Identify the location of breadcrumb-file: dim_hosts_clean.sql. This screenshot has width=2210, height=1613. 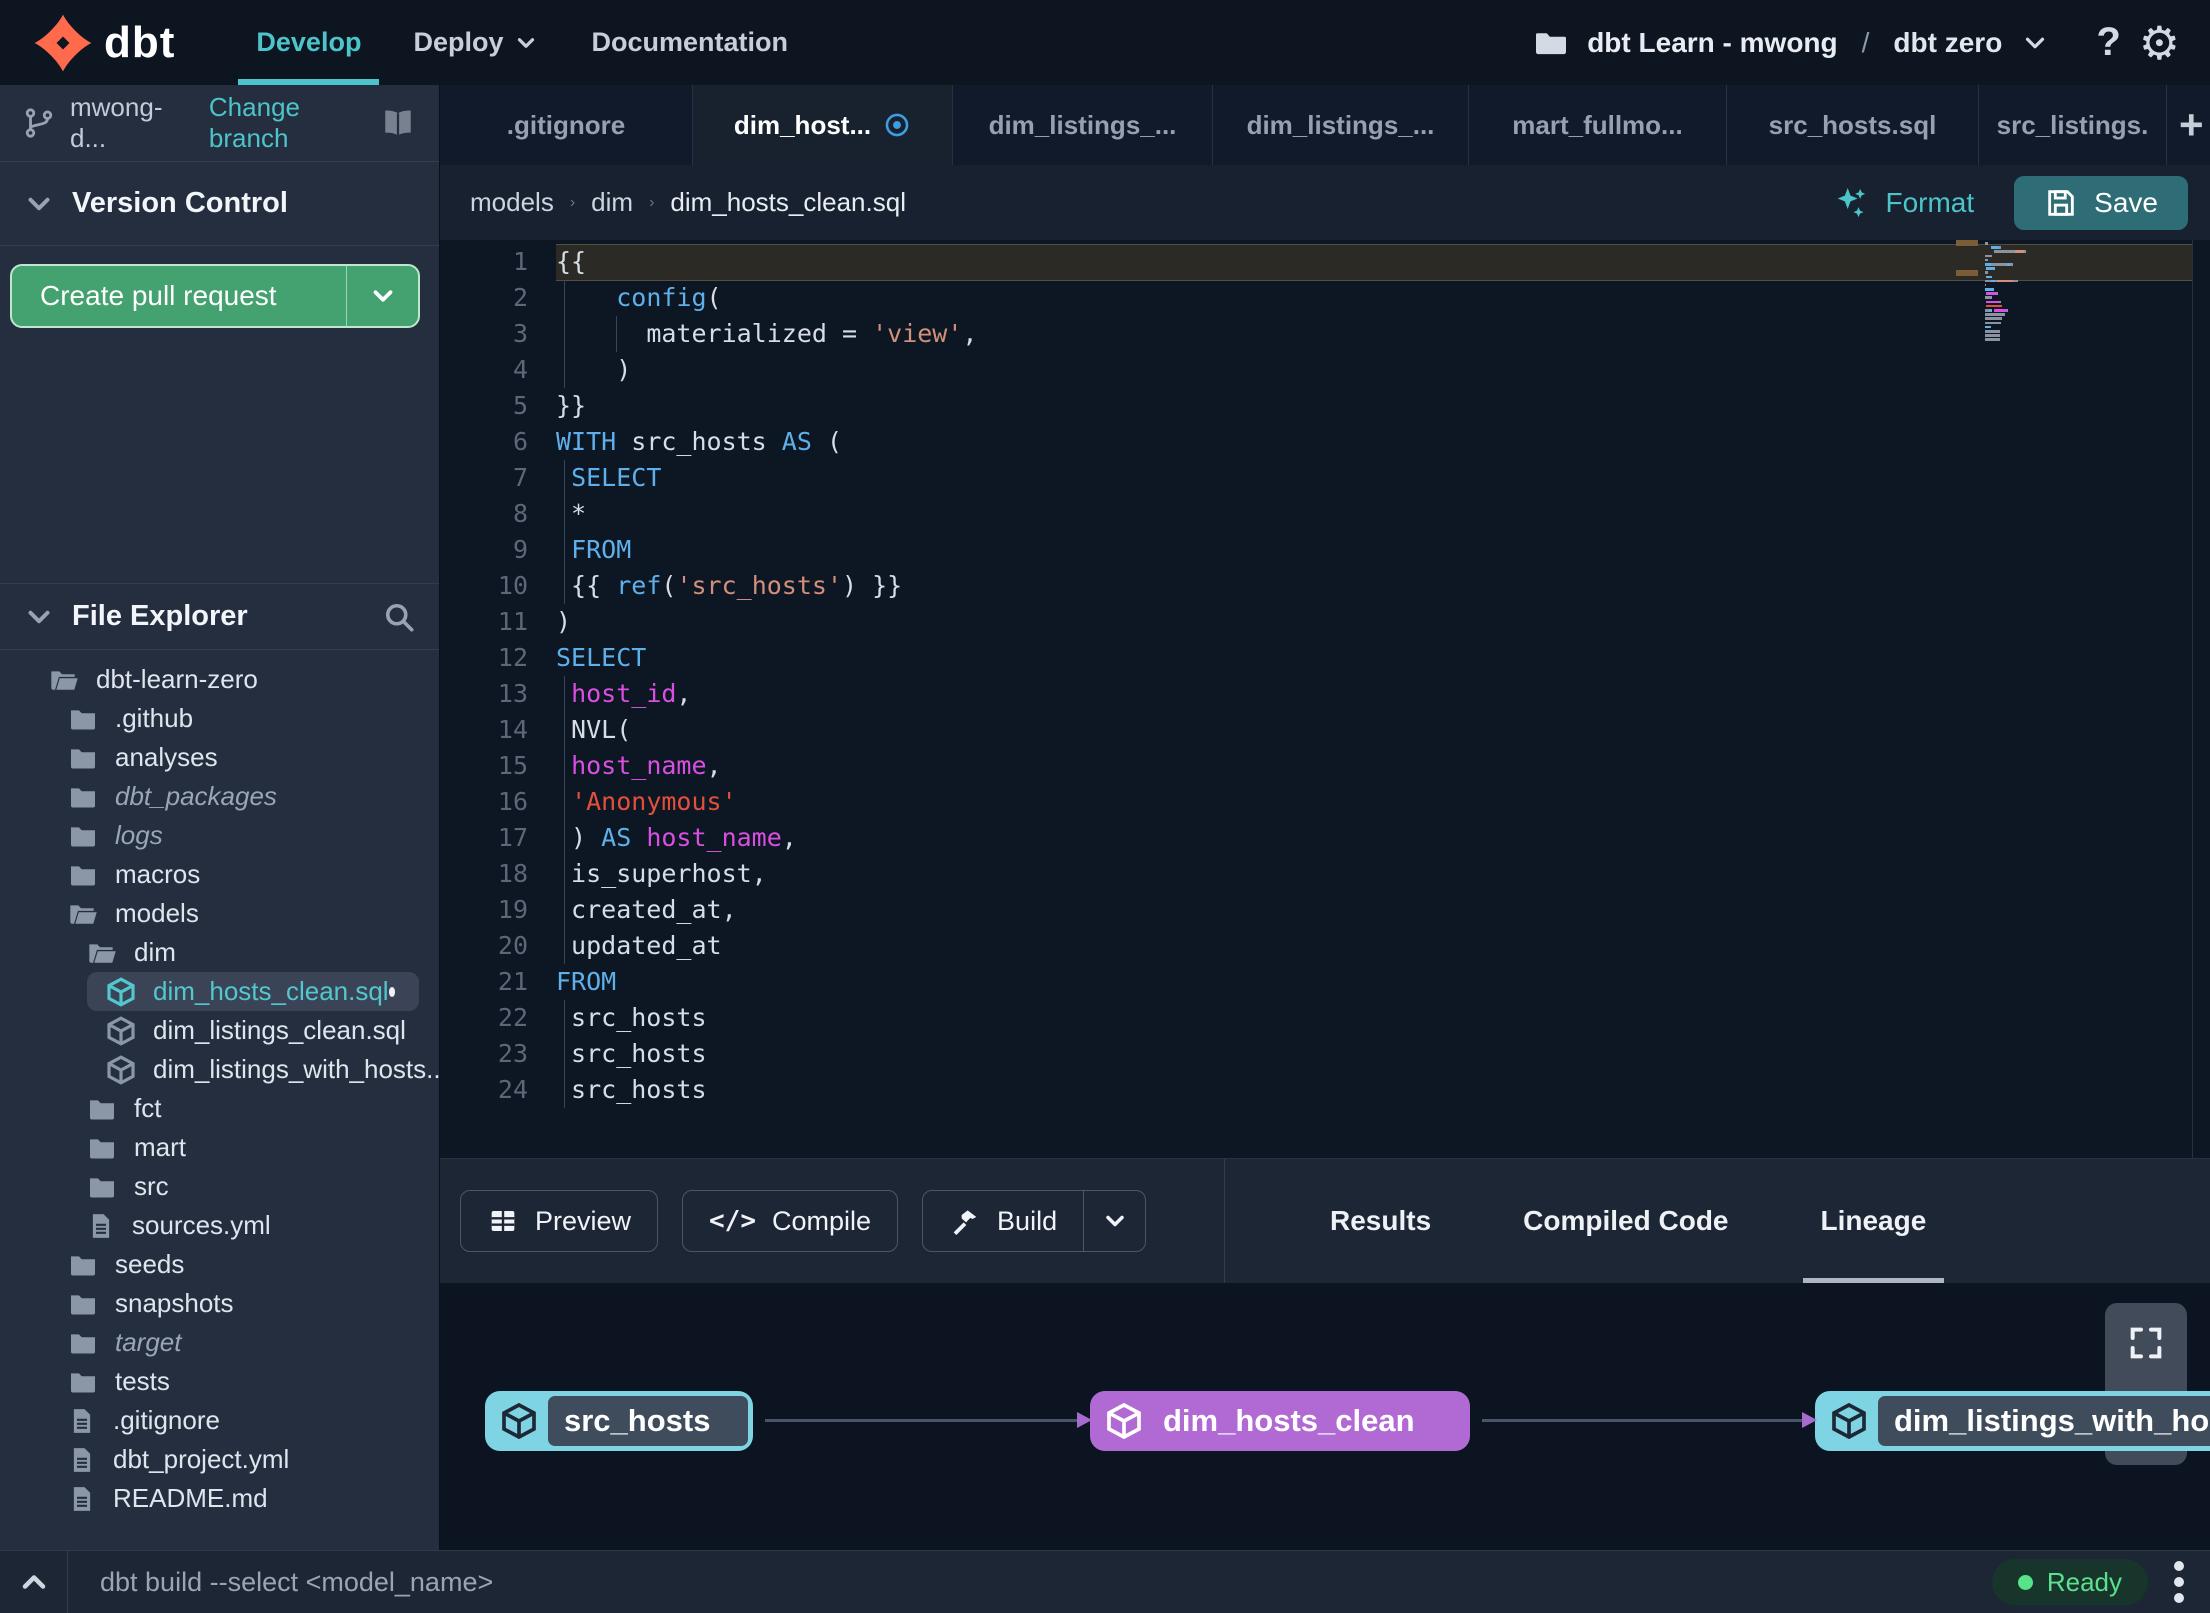
(788, 202).